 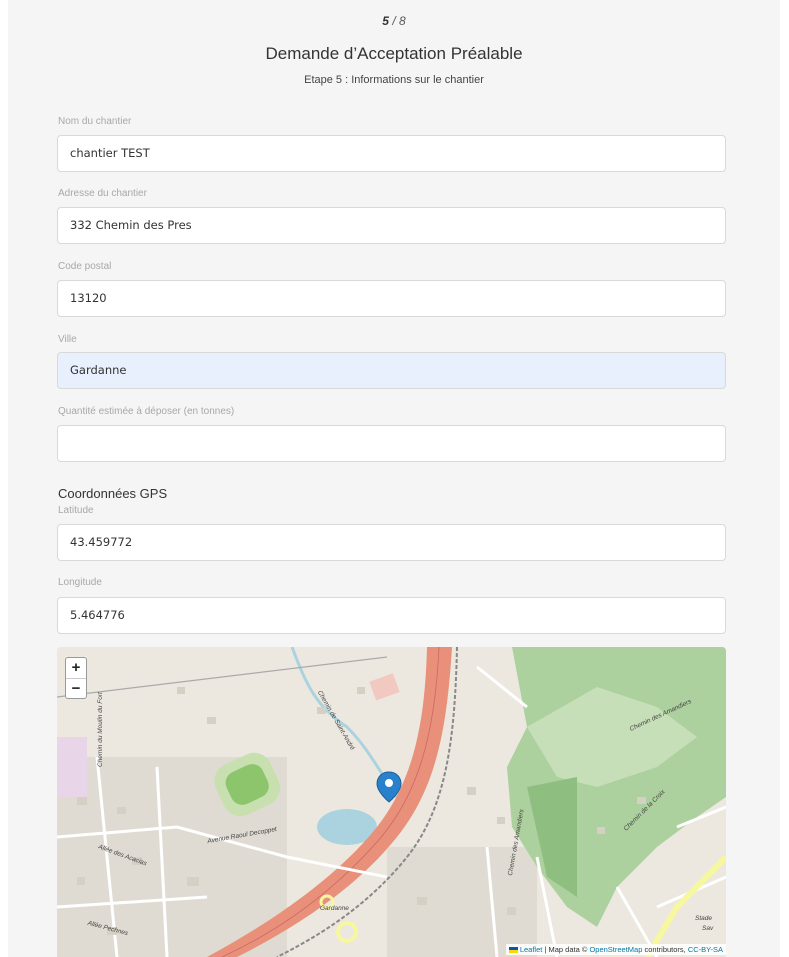 What do you see at coordinates (391, 542) in the screenshot?
I see `latitude-input: 43.459772` at bounding box center [391, 542].